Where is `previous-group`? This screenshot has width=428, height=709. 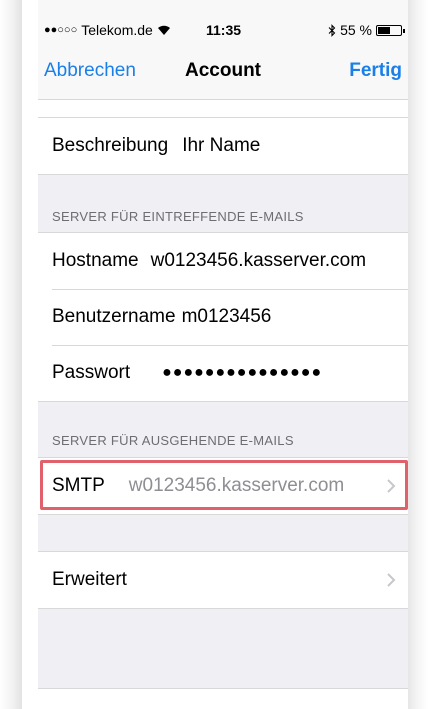
previous-group is located at coordinates (223, 109).